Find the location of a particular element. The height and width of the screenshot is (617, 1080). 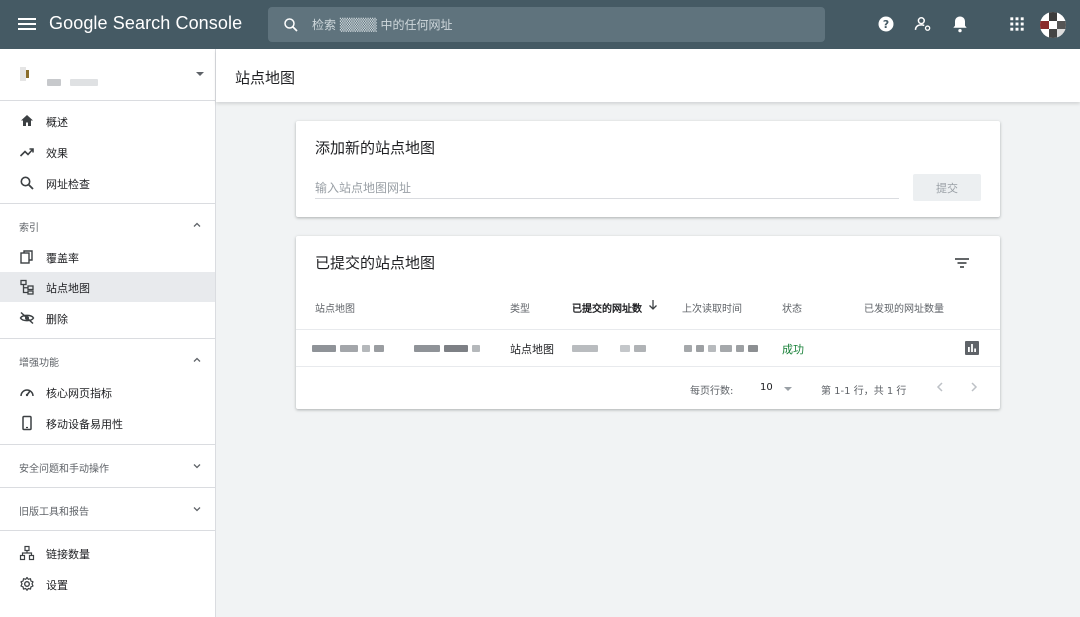

sidebar-item-label: 移动设备易用性 is located at coordinates (84, 424).